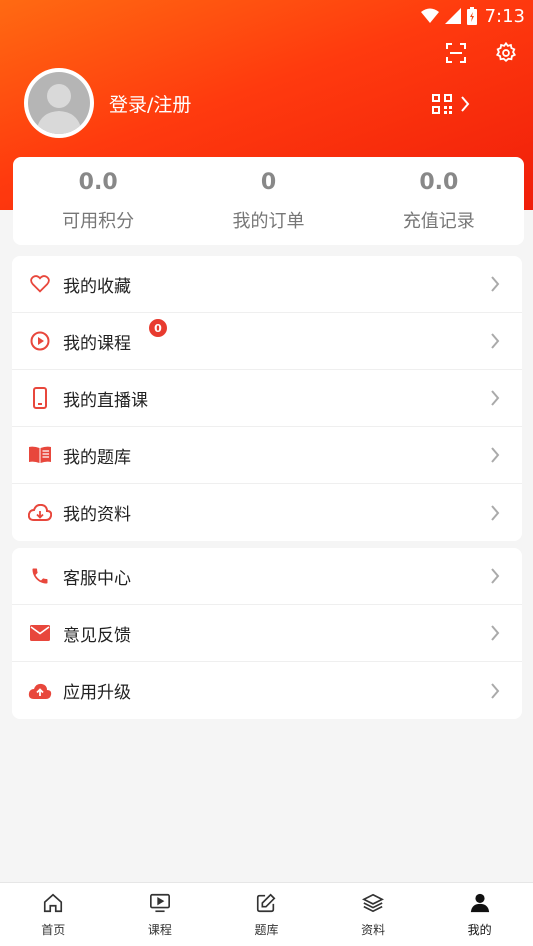 This screenshot has width=533, height=946. I want to click on status-bar: 7:13, so click(266, 16).